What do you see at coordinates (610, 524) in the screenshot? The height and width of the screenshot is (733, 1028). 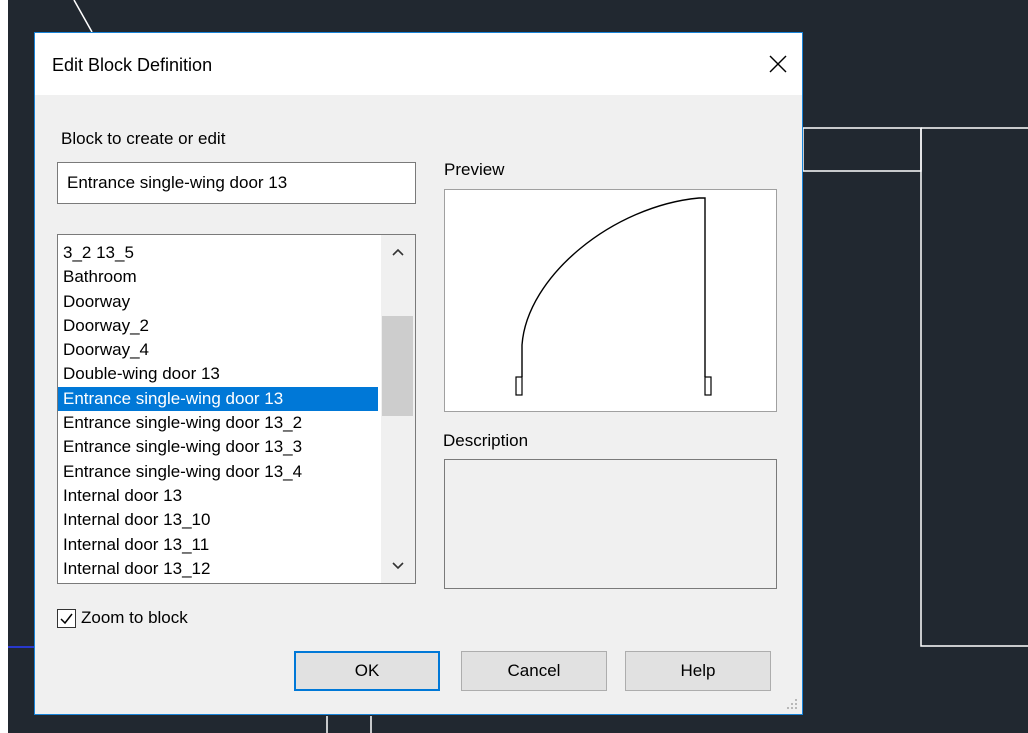 I see `description-field` at bounding box center [610, 524].